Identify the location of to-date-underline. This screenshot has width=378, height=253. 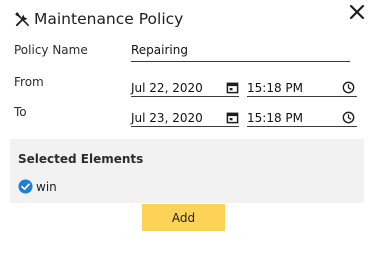
(185, 126).